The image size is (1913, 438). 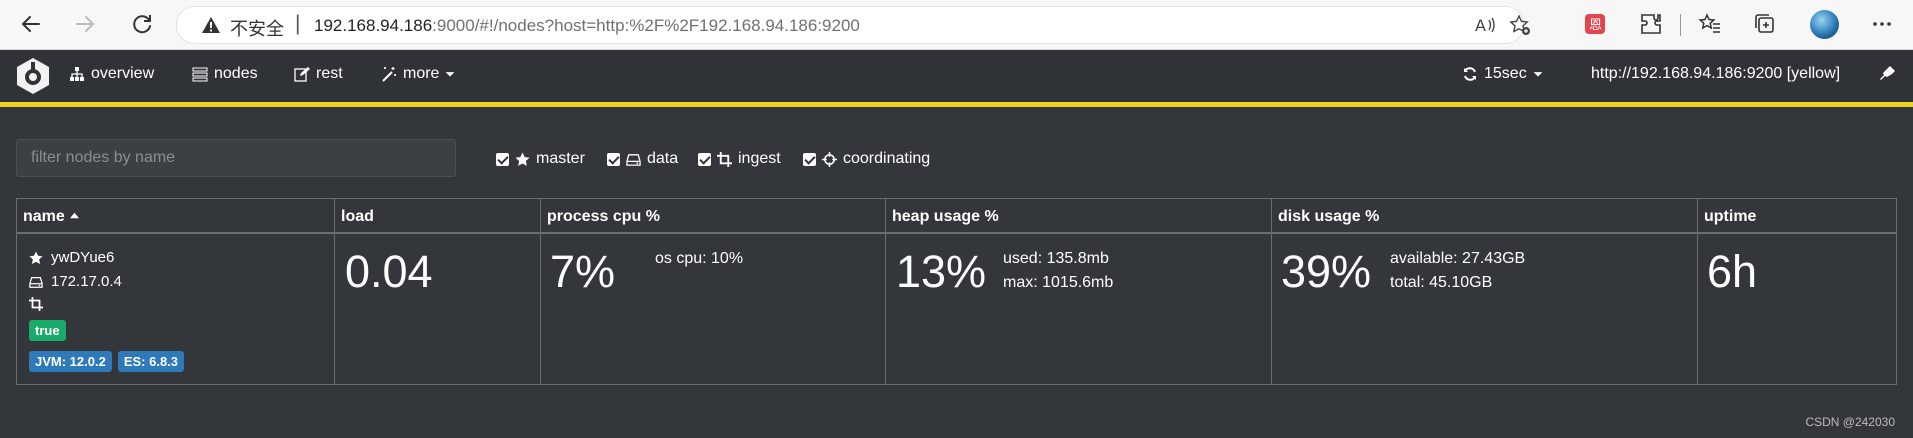 I want to click on sitemap-icon, so click(x=77, y=74).